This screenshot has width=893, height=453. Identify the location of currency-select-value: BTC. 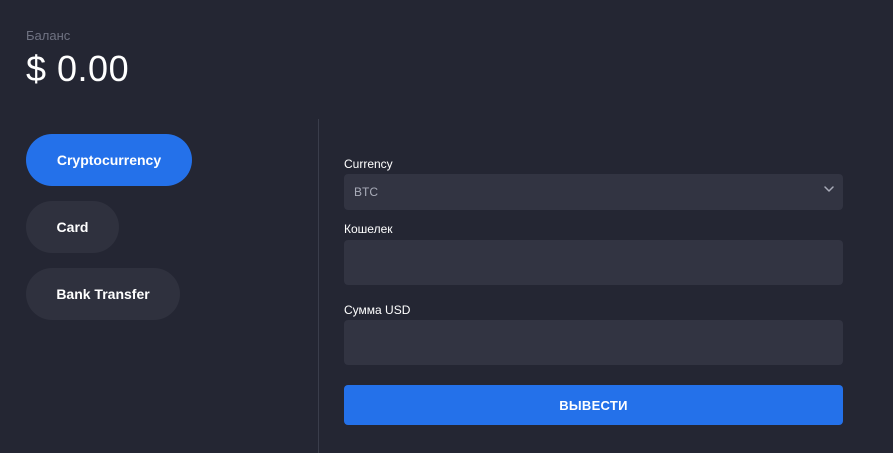
(366, 192).